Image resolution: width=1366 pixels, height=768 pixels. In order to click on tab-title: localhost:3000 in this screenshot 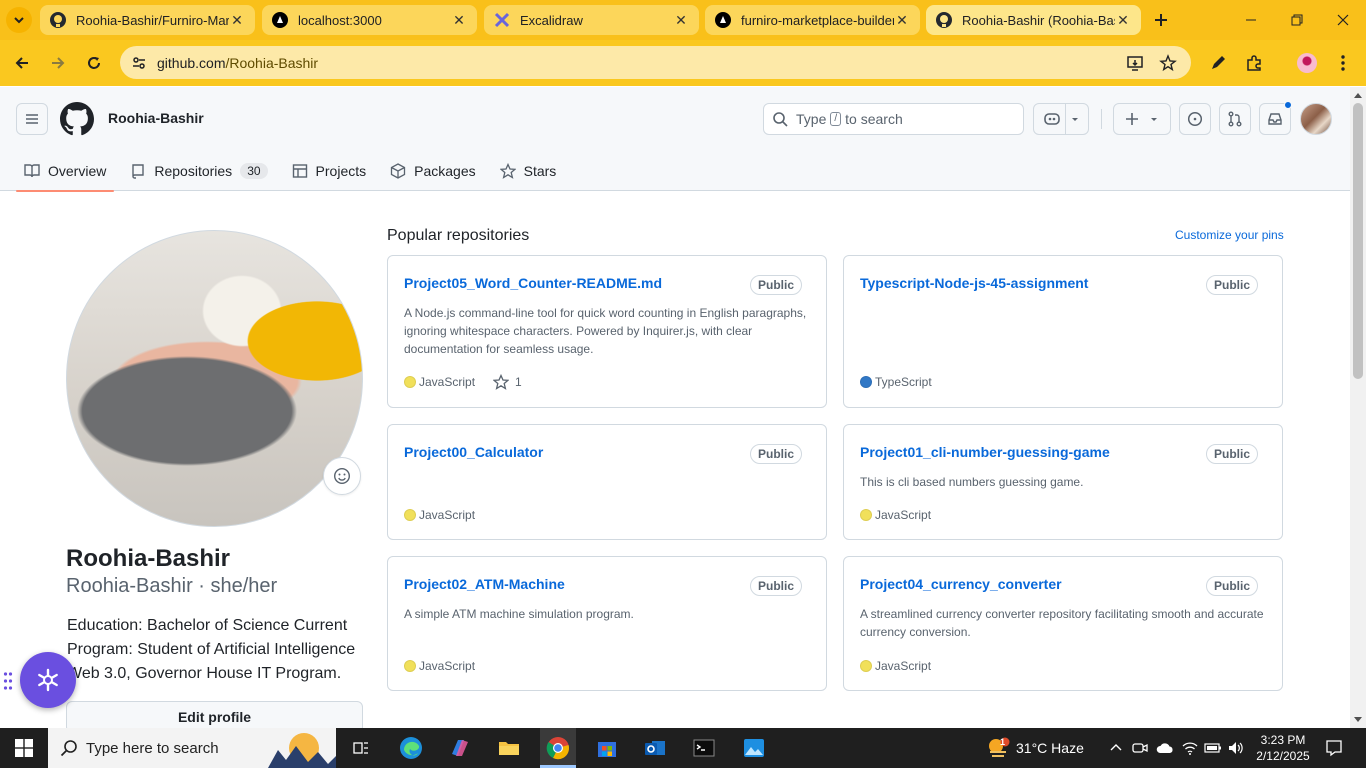, I will do `click(340, 20)`.